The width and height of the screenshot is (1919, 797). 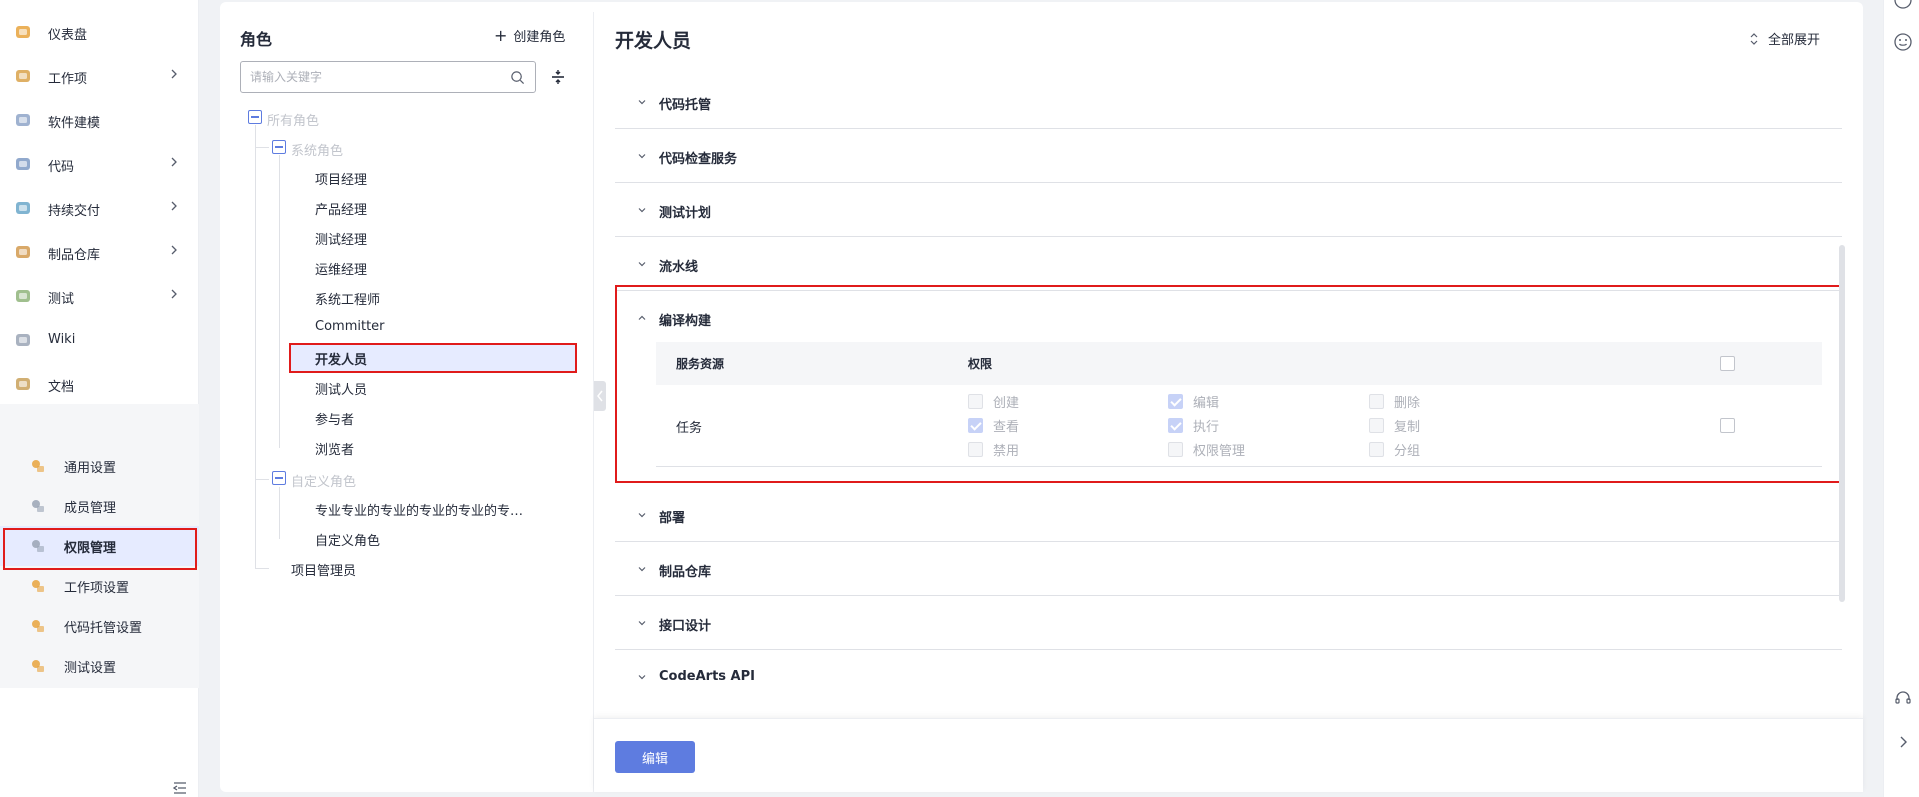 I want to click on sidebar-item-6: 测试, so click(x=99, y=296).